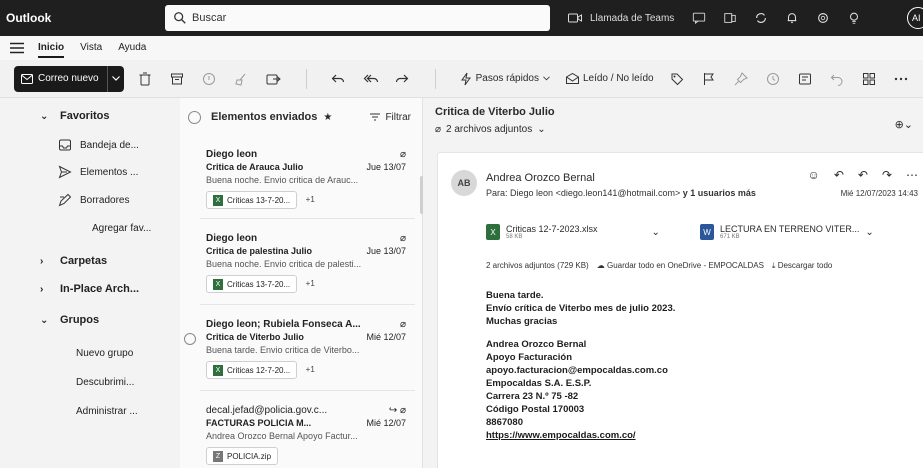 This screenshot has height=468, width=923. What do you see at coordinates (504, 422) in the screenshot?
I see `signature-line: 8867080` at bounding box center [504, 422].